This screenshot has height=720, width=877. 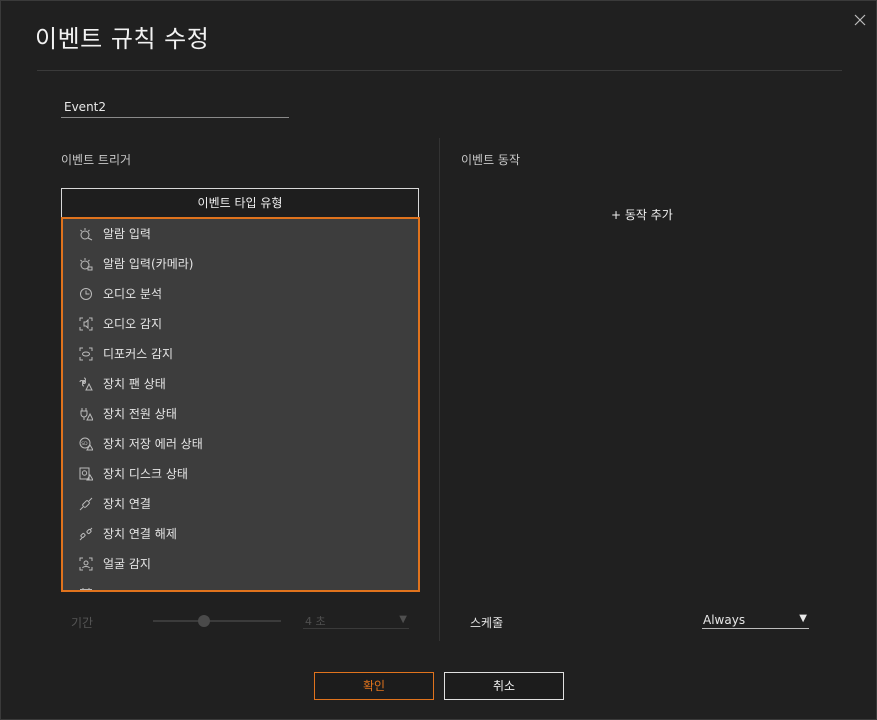 I want to click on dropdown-item-fan-status: 장치 팬 상태, so click(x=240, y=384).